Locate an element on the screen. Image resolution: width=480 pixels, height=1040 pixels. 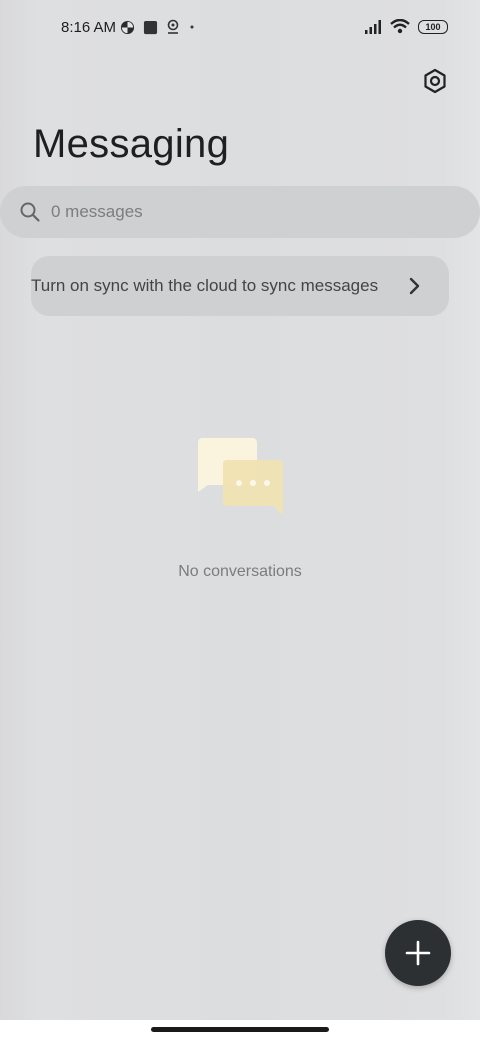
location-pin-icon is located at coordinates (173, 26).